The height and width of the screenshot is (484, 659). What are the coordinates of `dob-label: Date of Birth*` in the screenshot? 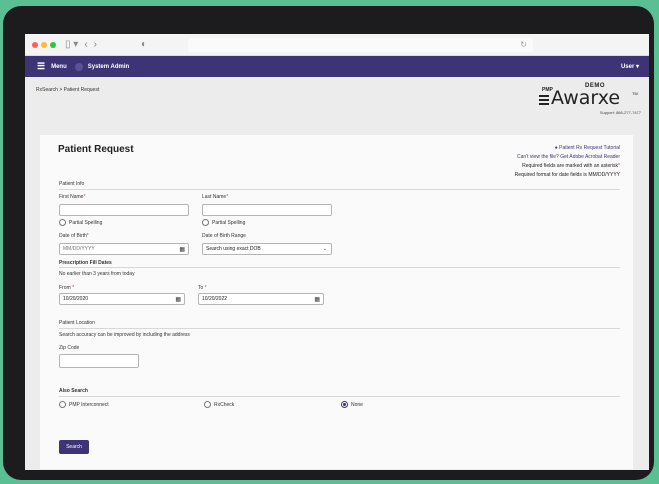 It's located at (74, 236).